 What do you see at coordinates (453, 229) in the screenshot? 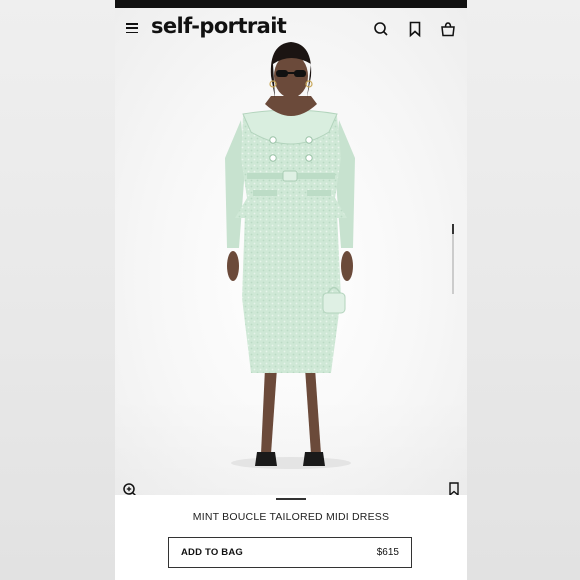
I see `gallery-scroll-thumb` at bounding box center [453, 229].